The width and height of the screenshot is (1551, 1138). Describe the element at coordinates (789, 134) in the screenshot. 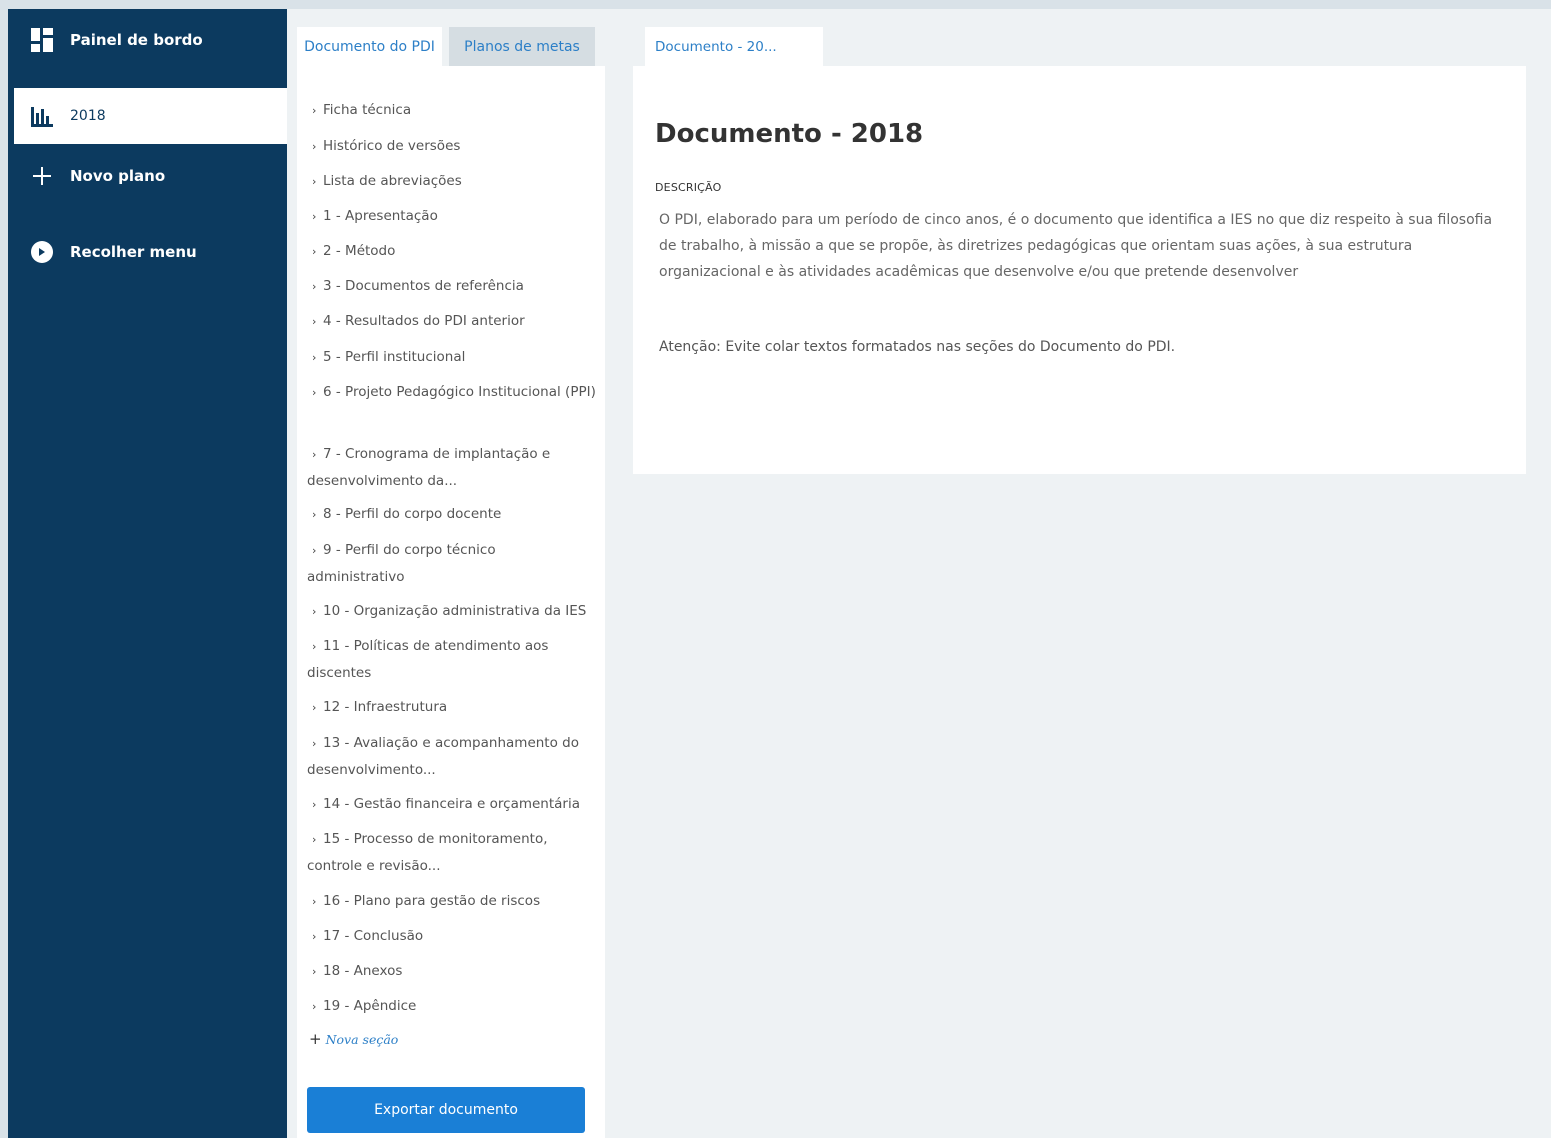

I see `page-title: Documento - 2018` at that location.